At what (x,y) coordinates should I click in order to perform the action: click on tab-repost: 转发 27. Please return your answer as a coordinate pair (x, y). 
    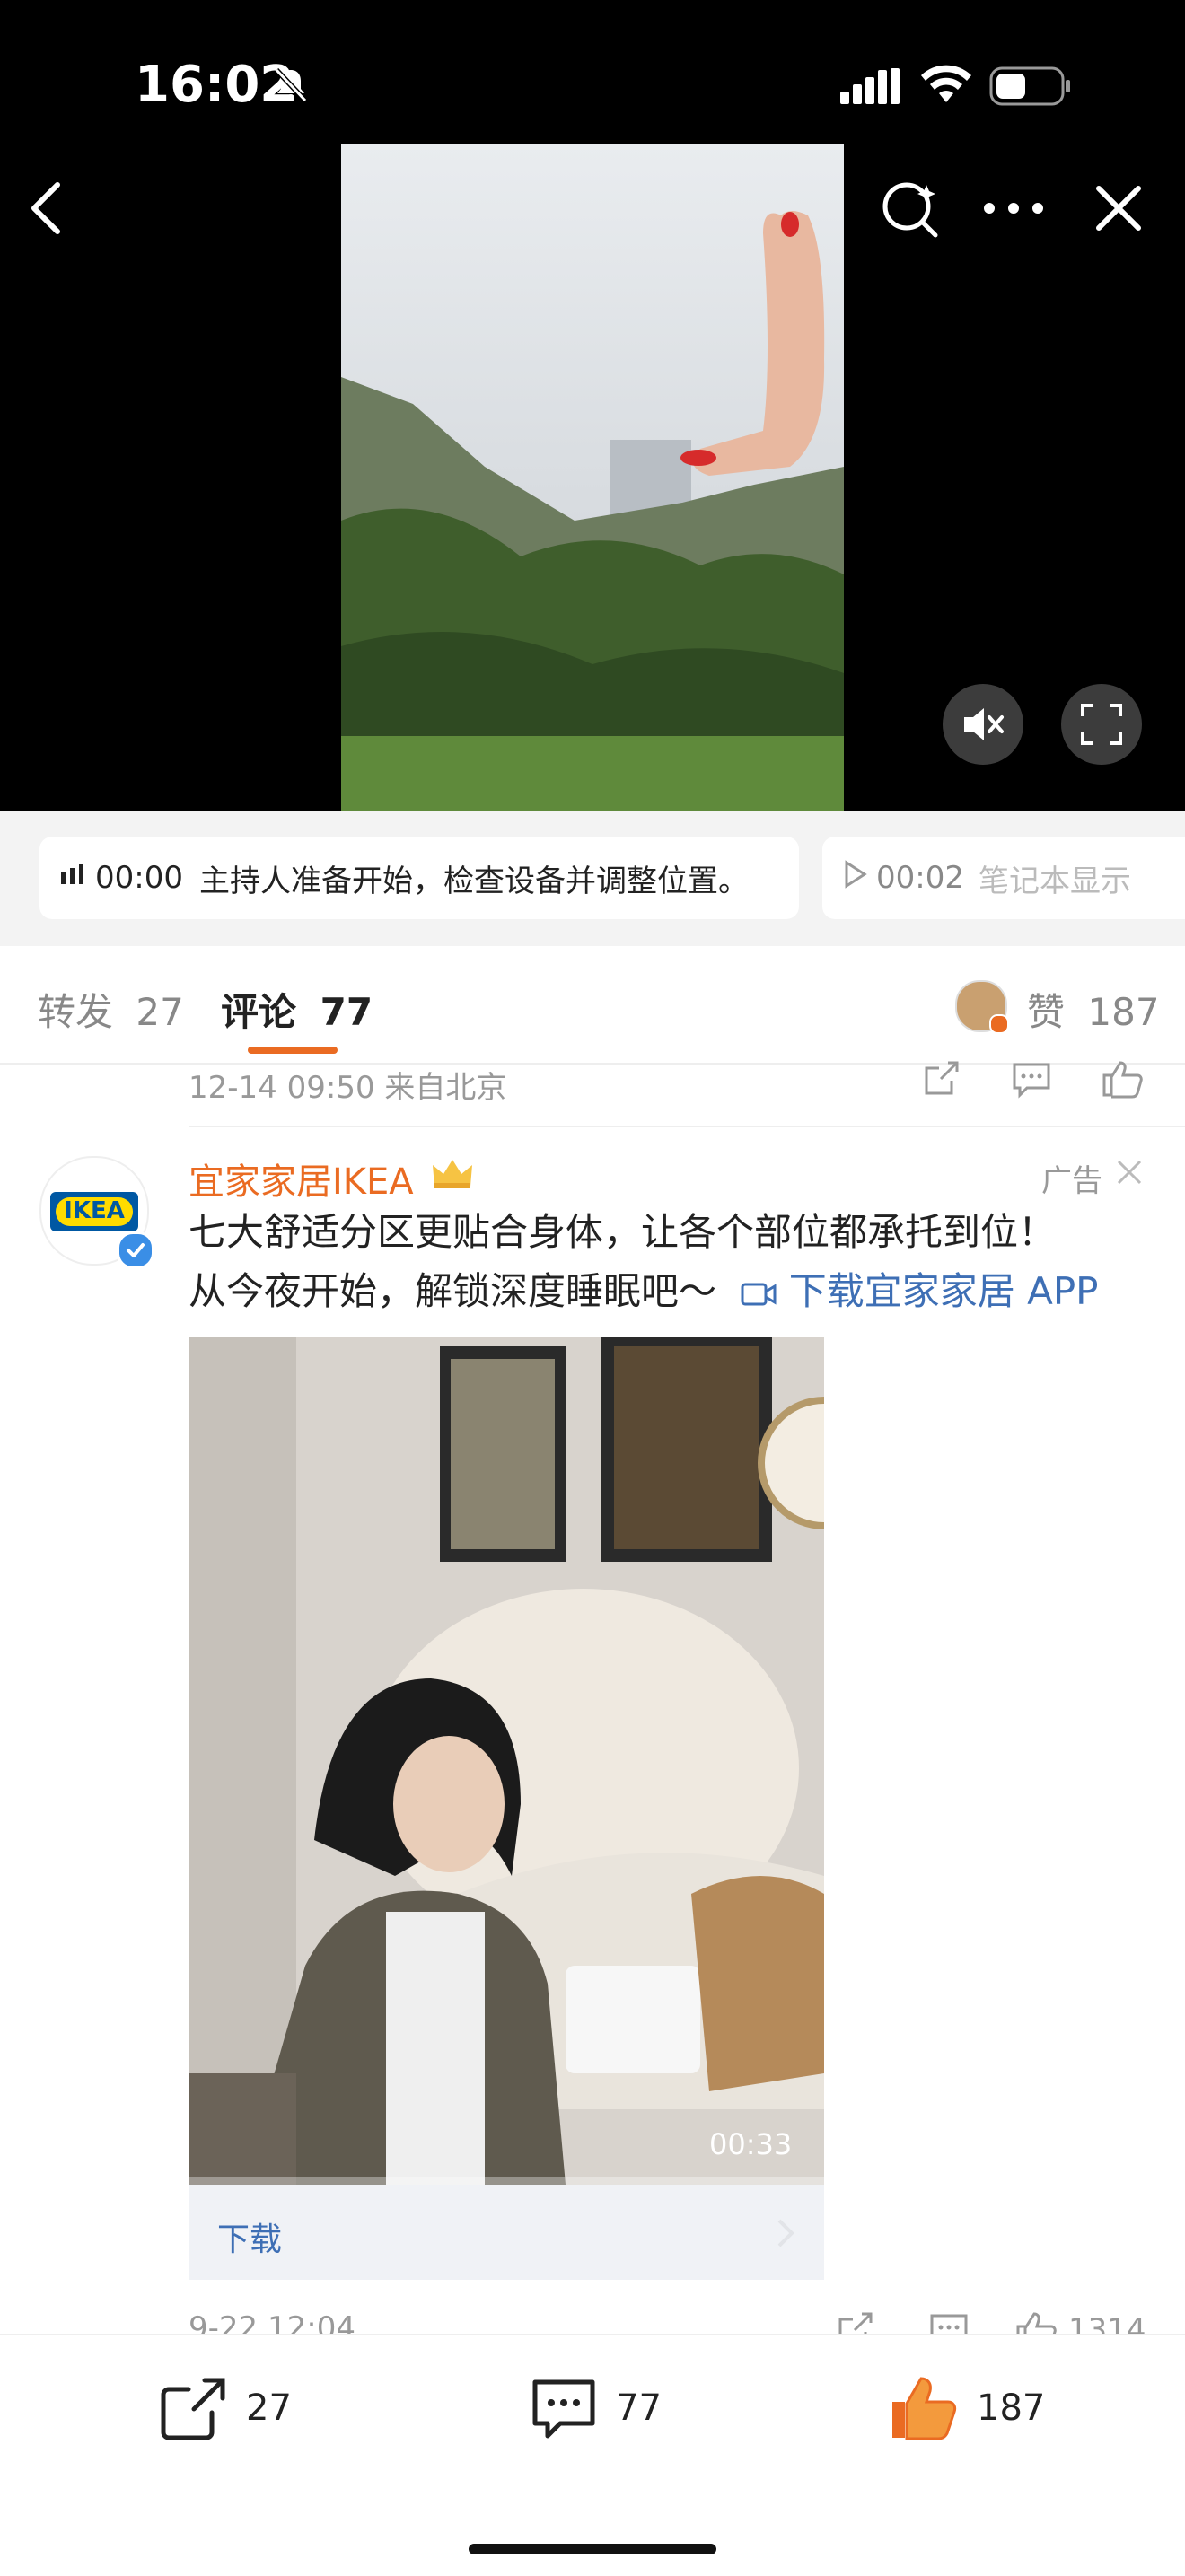
    Looking at the image, I should click on (111, 1009).